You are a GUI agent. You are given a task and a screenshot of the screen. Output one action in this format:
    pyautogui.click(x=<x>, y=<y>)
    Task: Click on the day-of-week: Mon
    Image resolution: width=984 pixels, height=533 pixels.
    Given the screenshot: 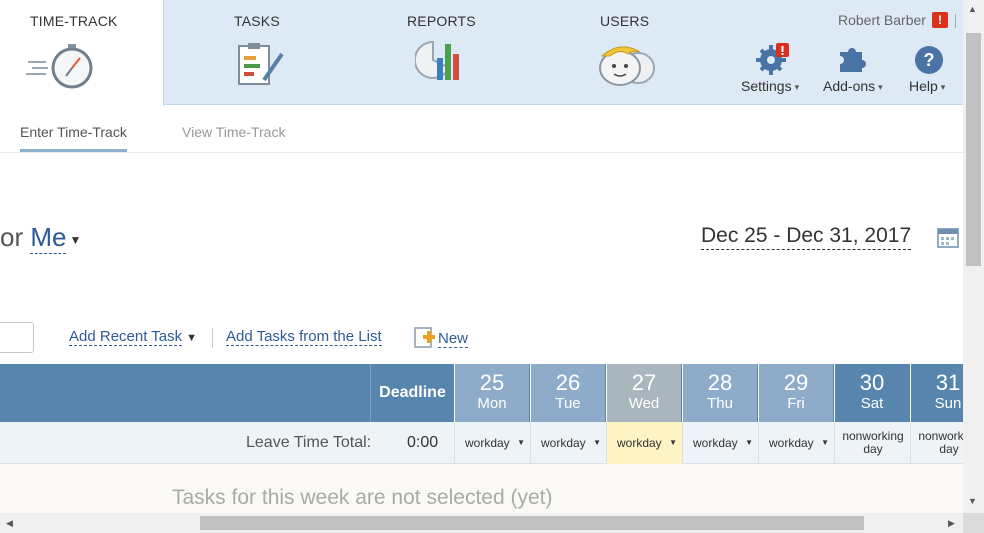 What is the action you would take?
    pyautogui.click(x=492, y=403)
    